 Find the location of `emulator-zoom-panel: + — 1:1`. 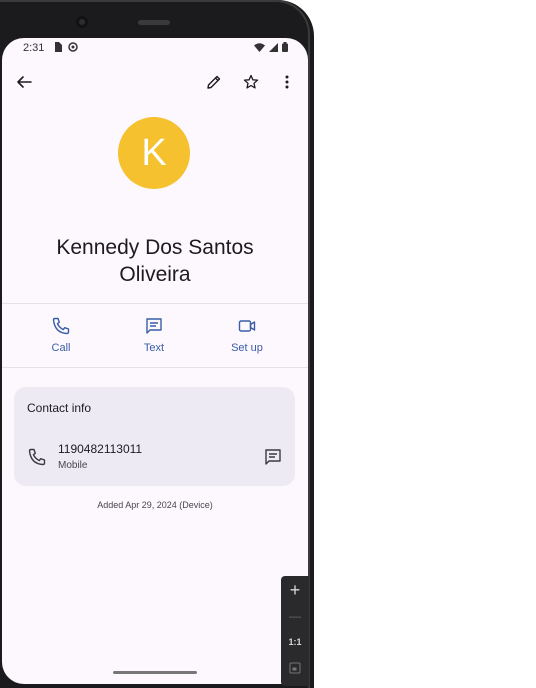

emulator-zoom-panel: + — 1:1 is located at coordinates (295, 631).